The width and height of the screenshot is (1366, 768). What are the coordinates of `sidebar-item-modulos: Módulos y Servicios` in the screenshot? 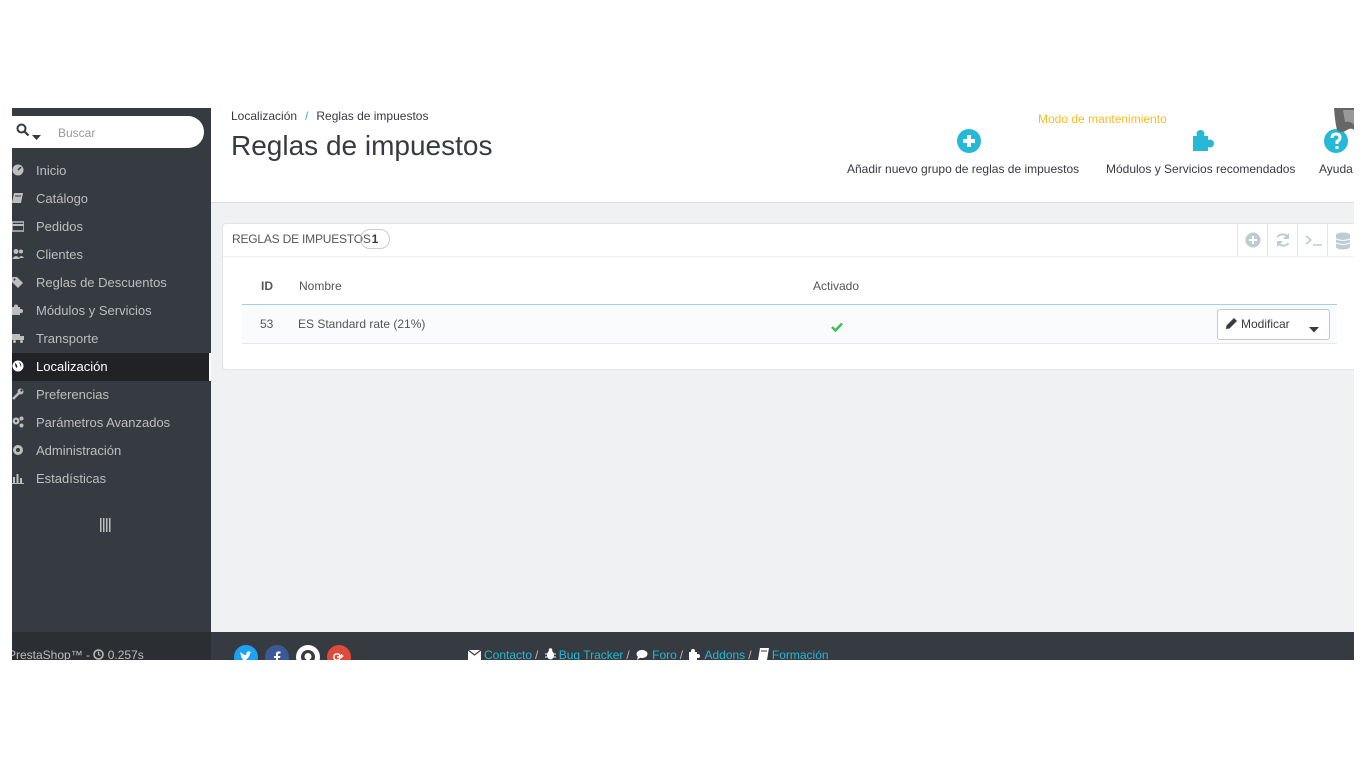 It's located at (111, 311).